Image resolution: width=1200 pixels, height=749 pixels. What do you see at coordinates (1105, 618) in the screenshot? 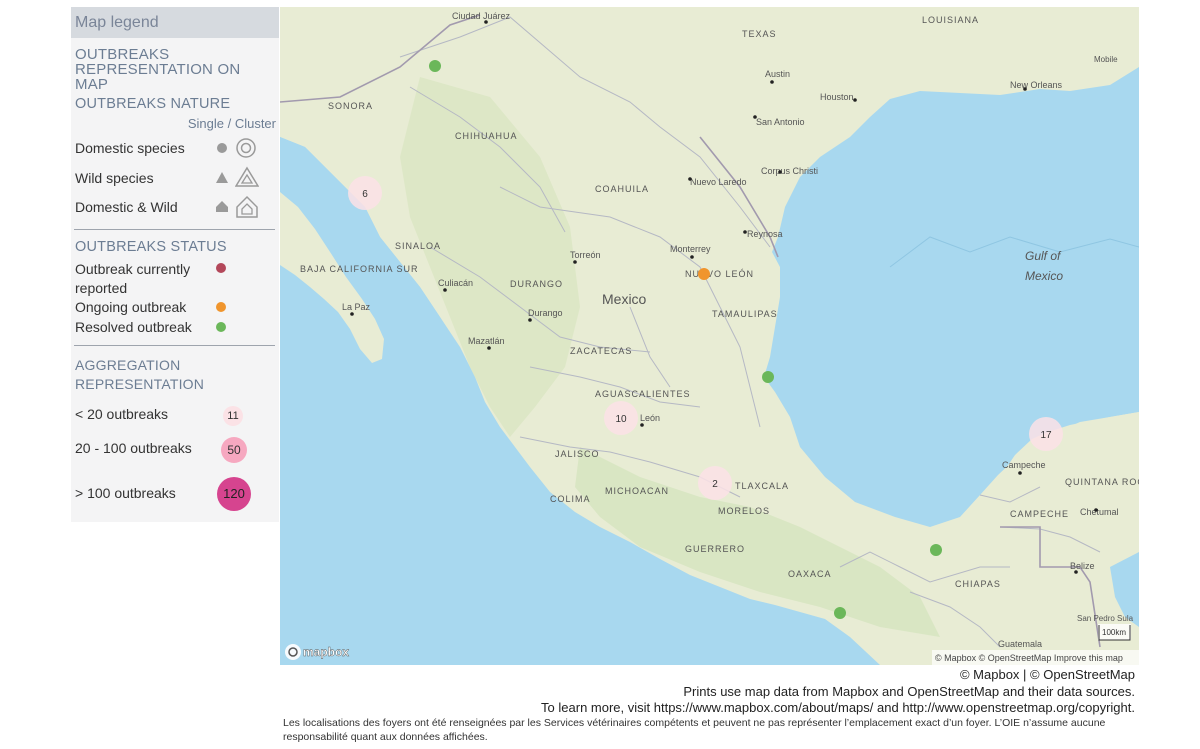
I see `city-label: San Pedro Sula` at bounding box center [1105, 618].